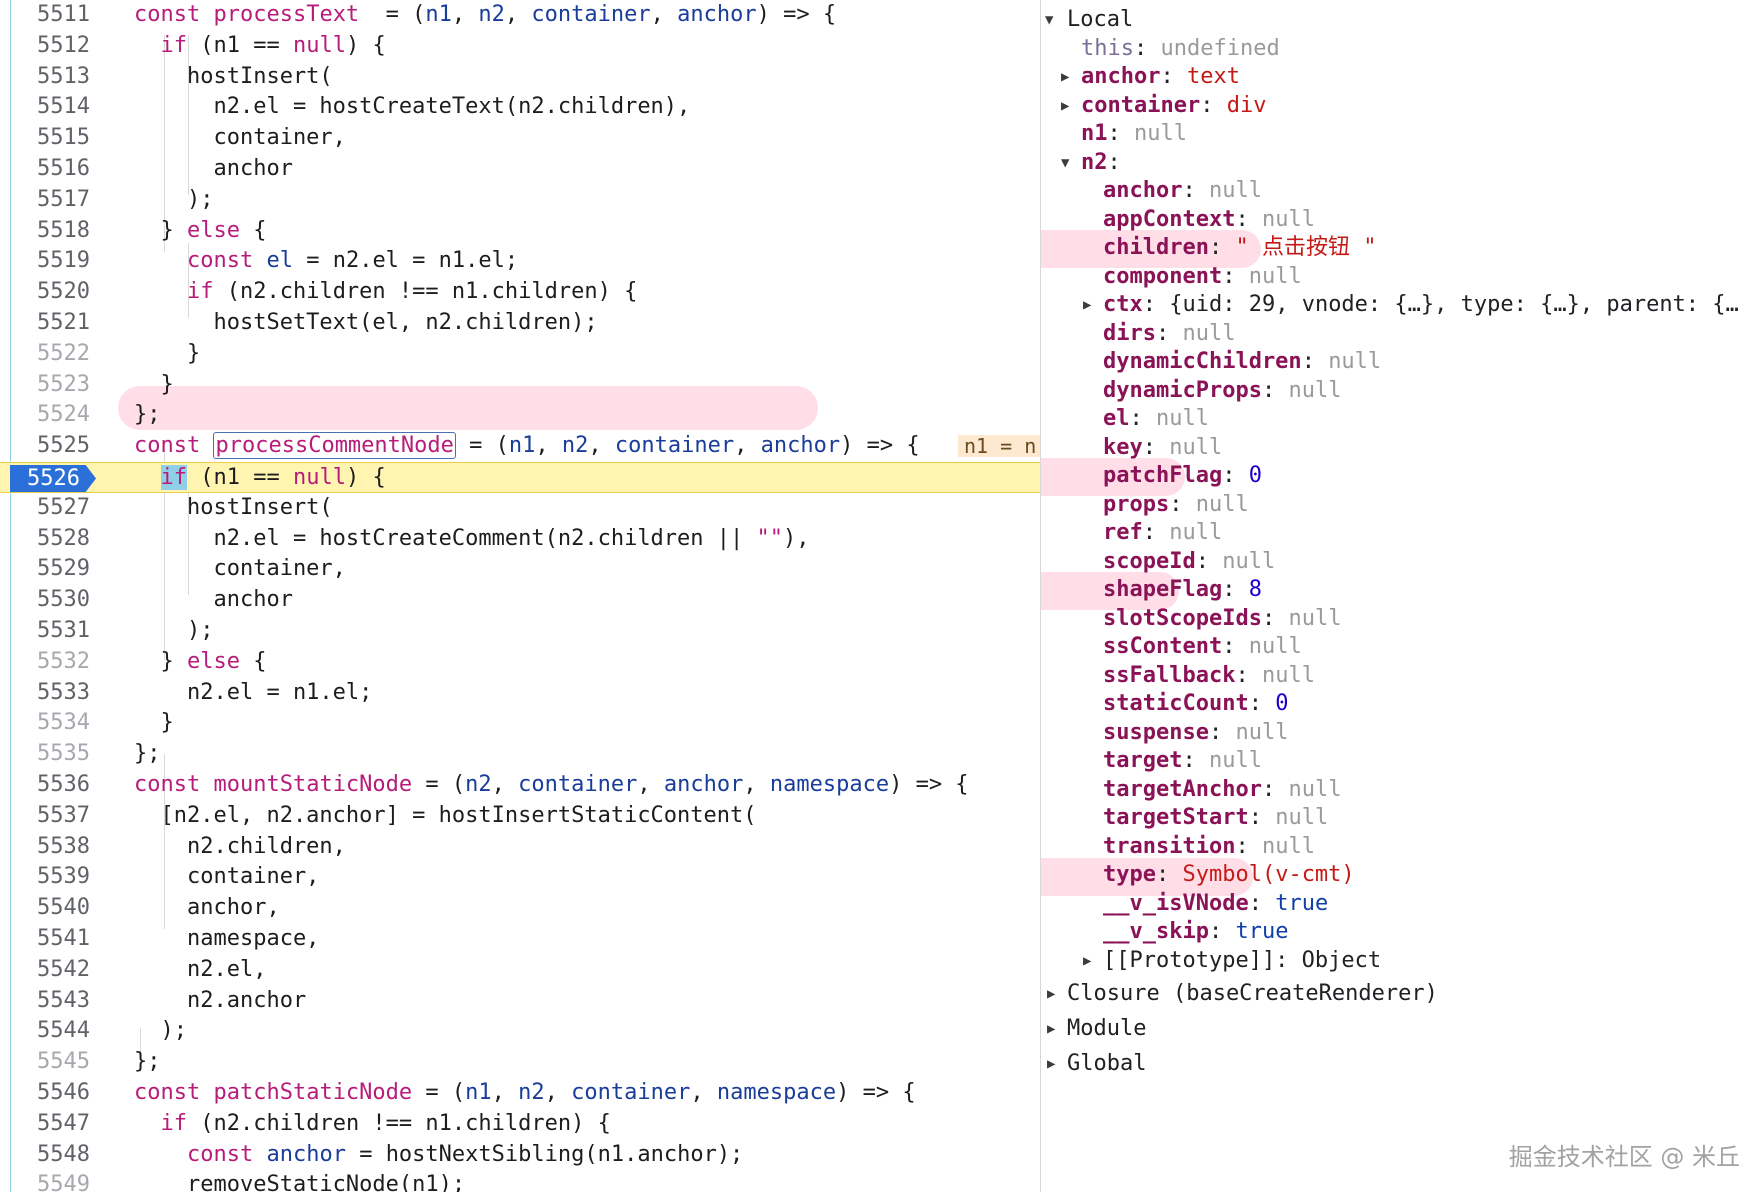 The width and height of the screenshot is (1760, 1192). Describe the element at coordinates (50, 354) in the screenshot. I see `line-number: 5522` at that location.